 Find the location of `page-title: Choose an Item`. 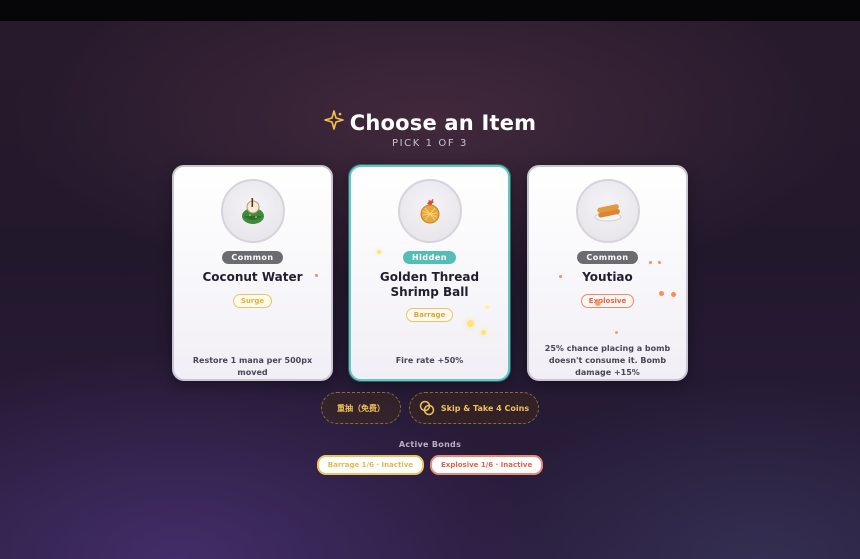

page-title: Choose an Item is located at coordinates (430, 122).